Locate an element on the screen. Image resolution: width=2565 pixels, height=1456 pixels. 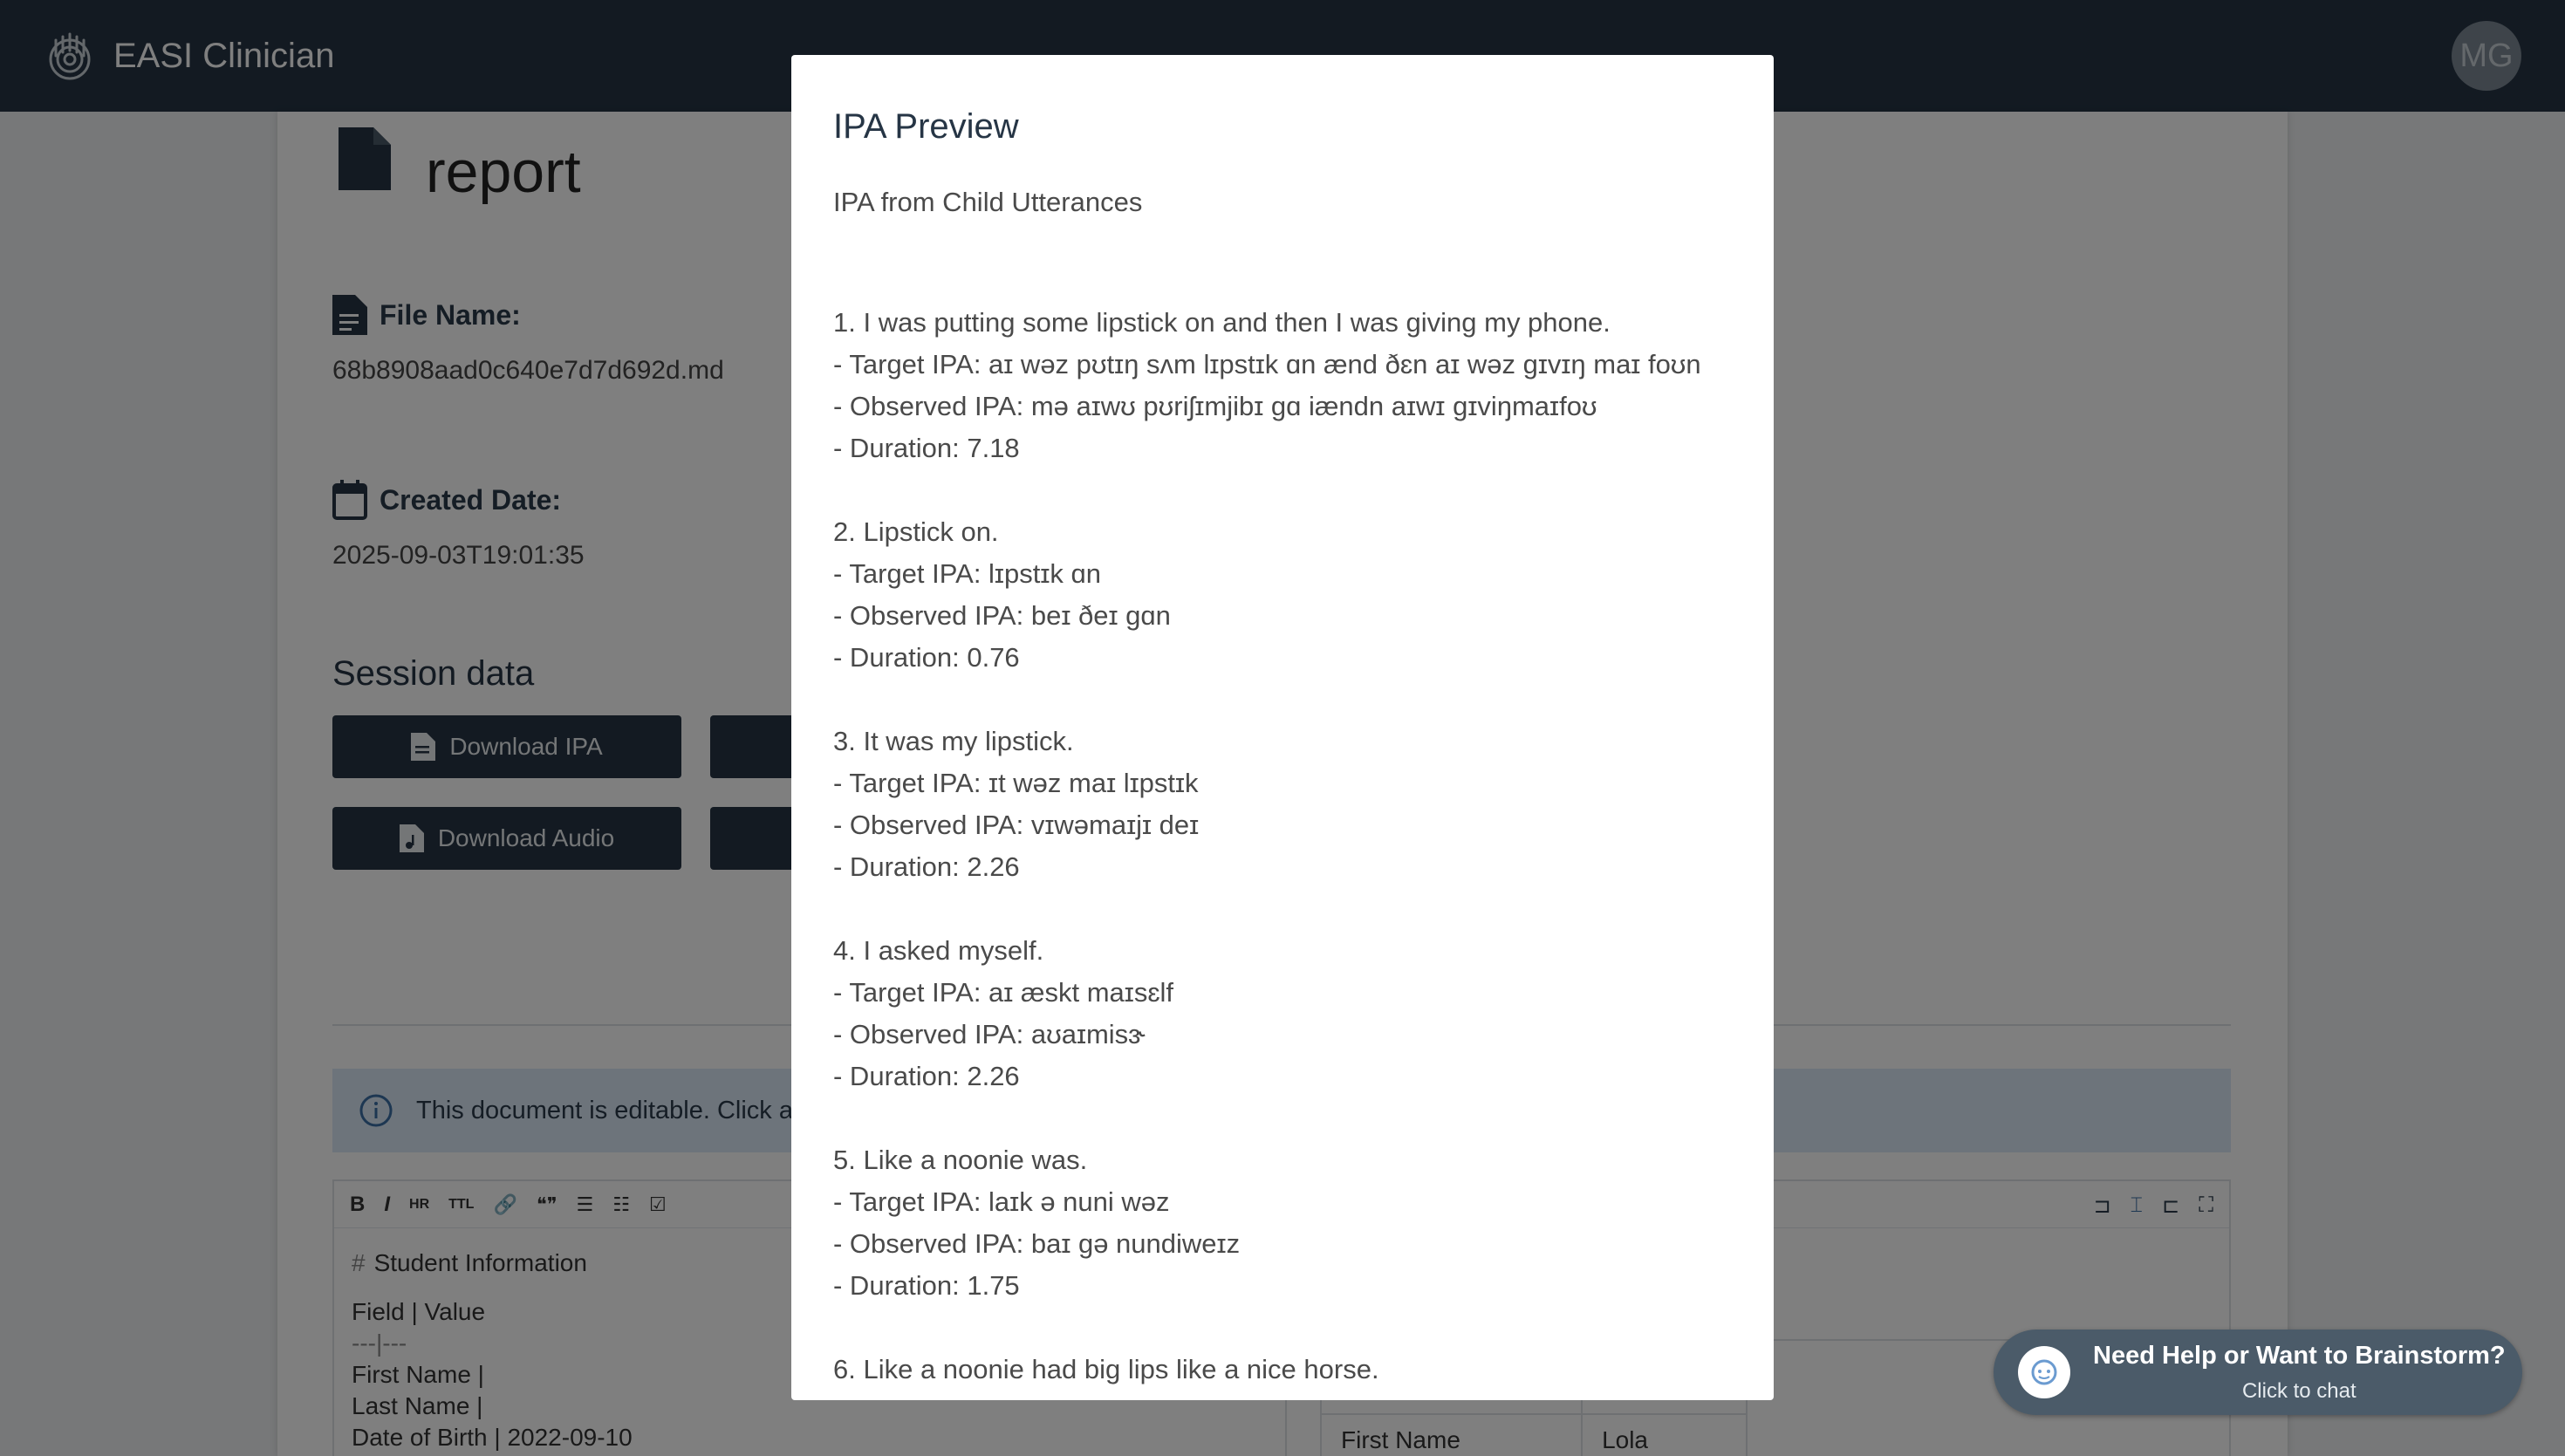
utterance-text: 2. Lipstick on. is located at coordinates (916, 531).